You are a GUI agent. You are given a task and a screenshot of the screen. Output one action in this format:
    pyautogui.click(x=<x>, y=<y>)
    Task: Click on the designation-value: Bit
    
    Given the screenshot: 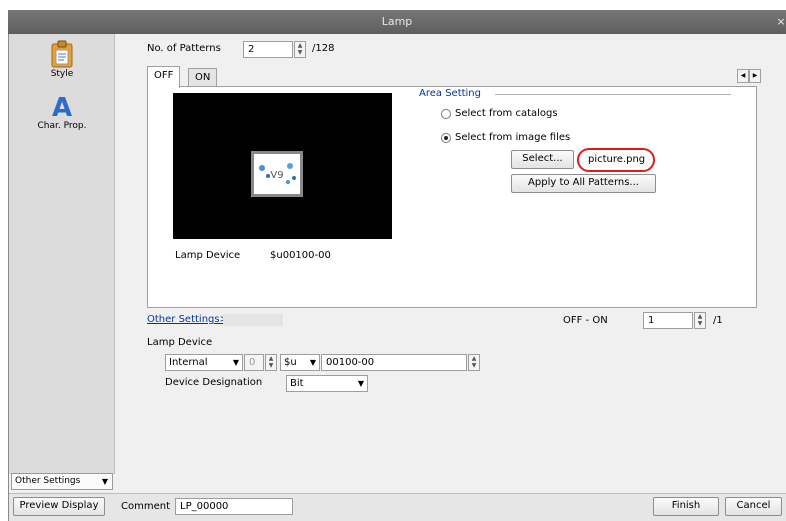 What is the action you would take?
    pyautogui.click(x=297, y=383)
    